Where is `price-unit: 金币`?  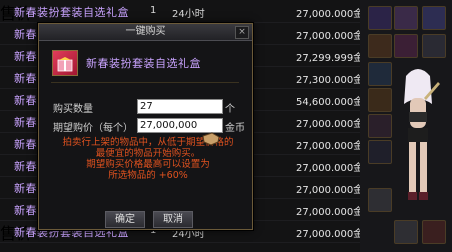
price-unit: 金币 is located at coordinates (235, 128).